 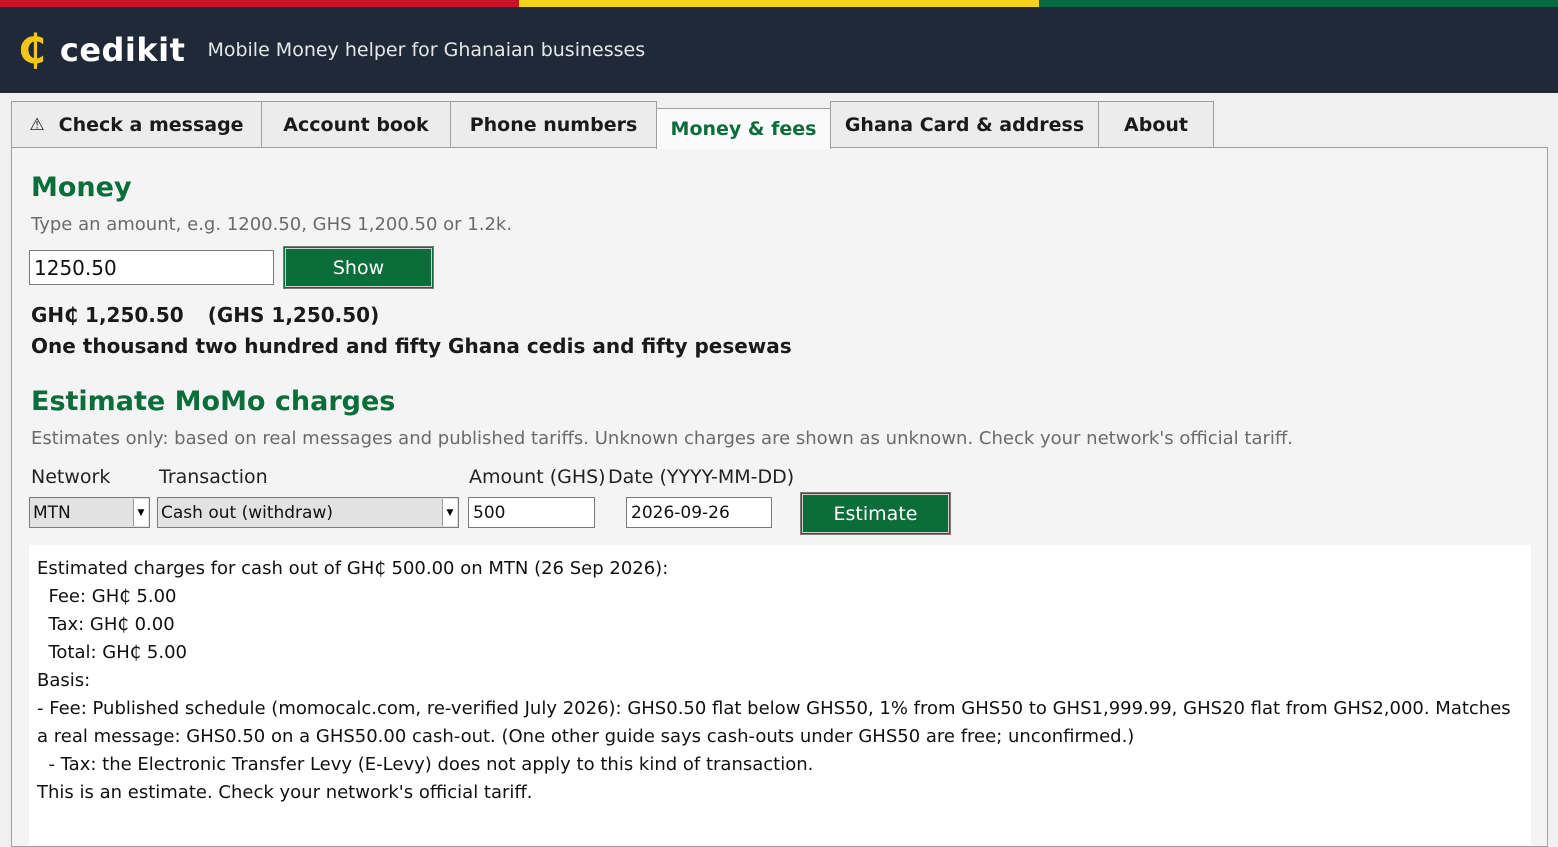 What do you see at coordinates (1298, 3) in the screenshot?
I see `flag-green-band` at bounding box center [1298, 3].